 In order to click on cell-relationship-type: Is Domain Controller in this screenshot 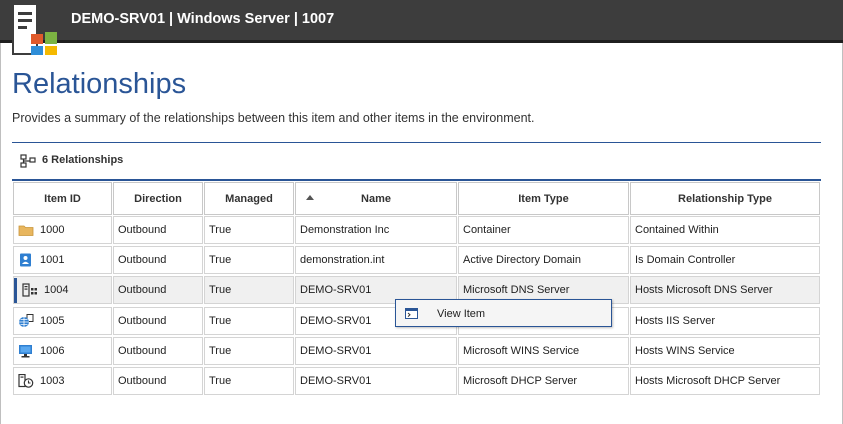, I will do `click(725, 260)`.